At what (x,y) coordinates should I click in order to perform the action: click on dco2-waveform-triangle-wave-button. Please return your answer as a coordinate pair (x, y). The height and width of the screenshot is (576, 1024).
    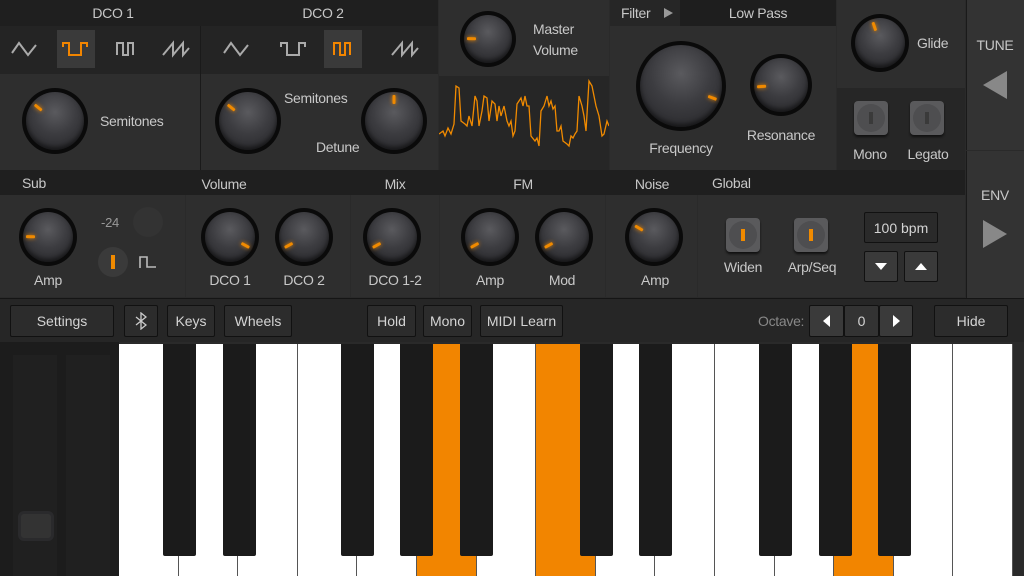
    Looking at the image, I should click on (237, 49).